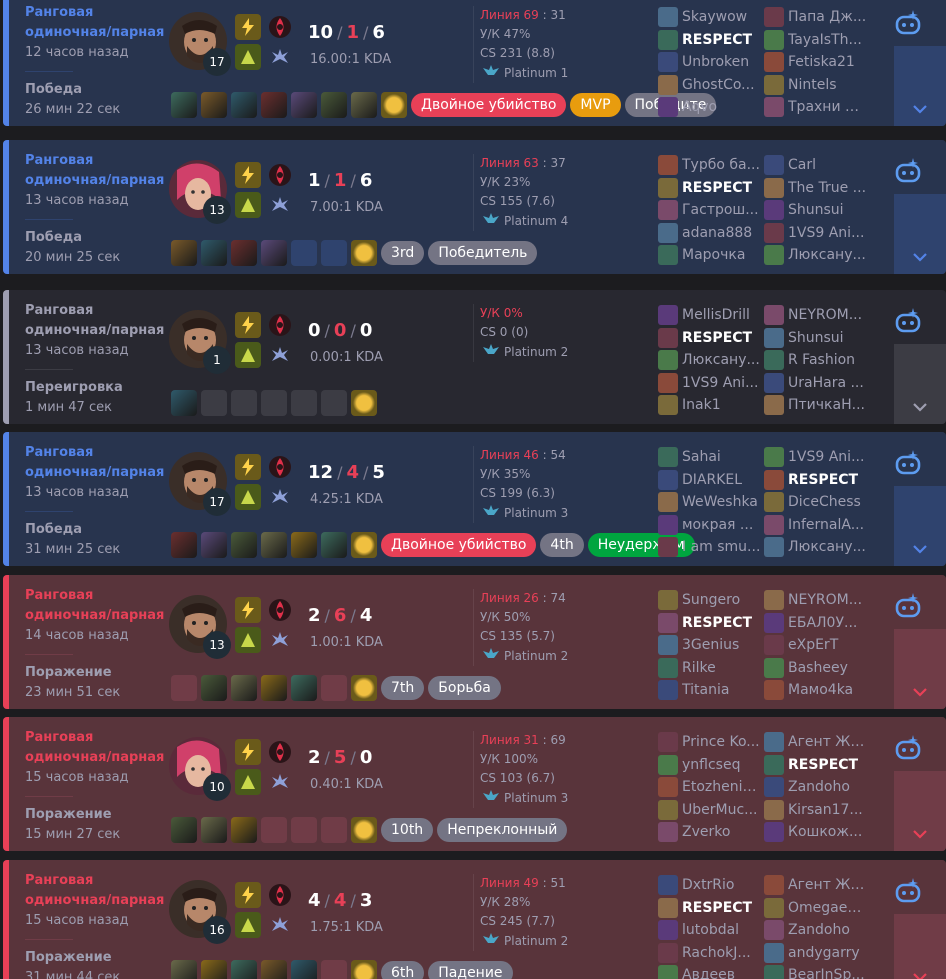 This screenshot has height=979, width=946. Describe the element at coordinates (828, 165) in the screenshot. I see `participant-name: Carl` at that location.